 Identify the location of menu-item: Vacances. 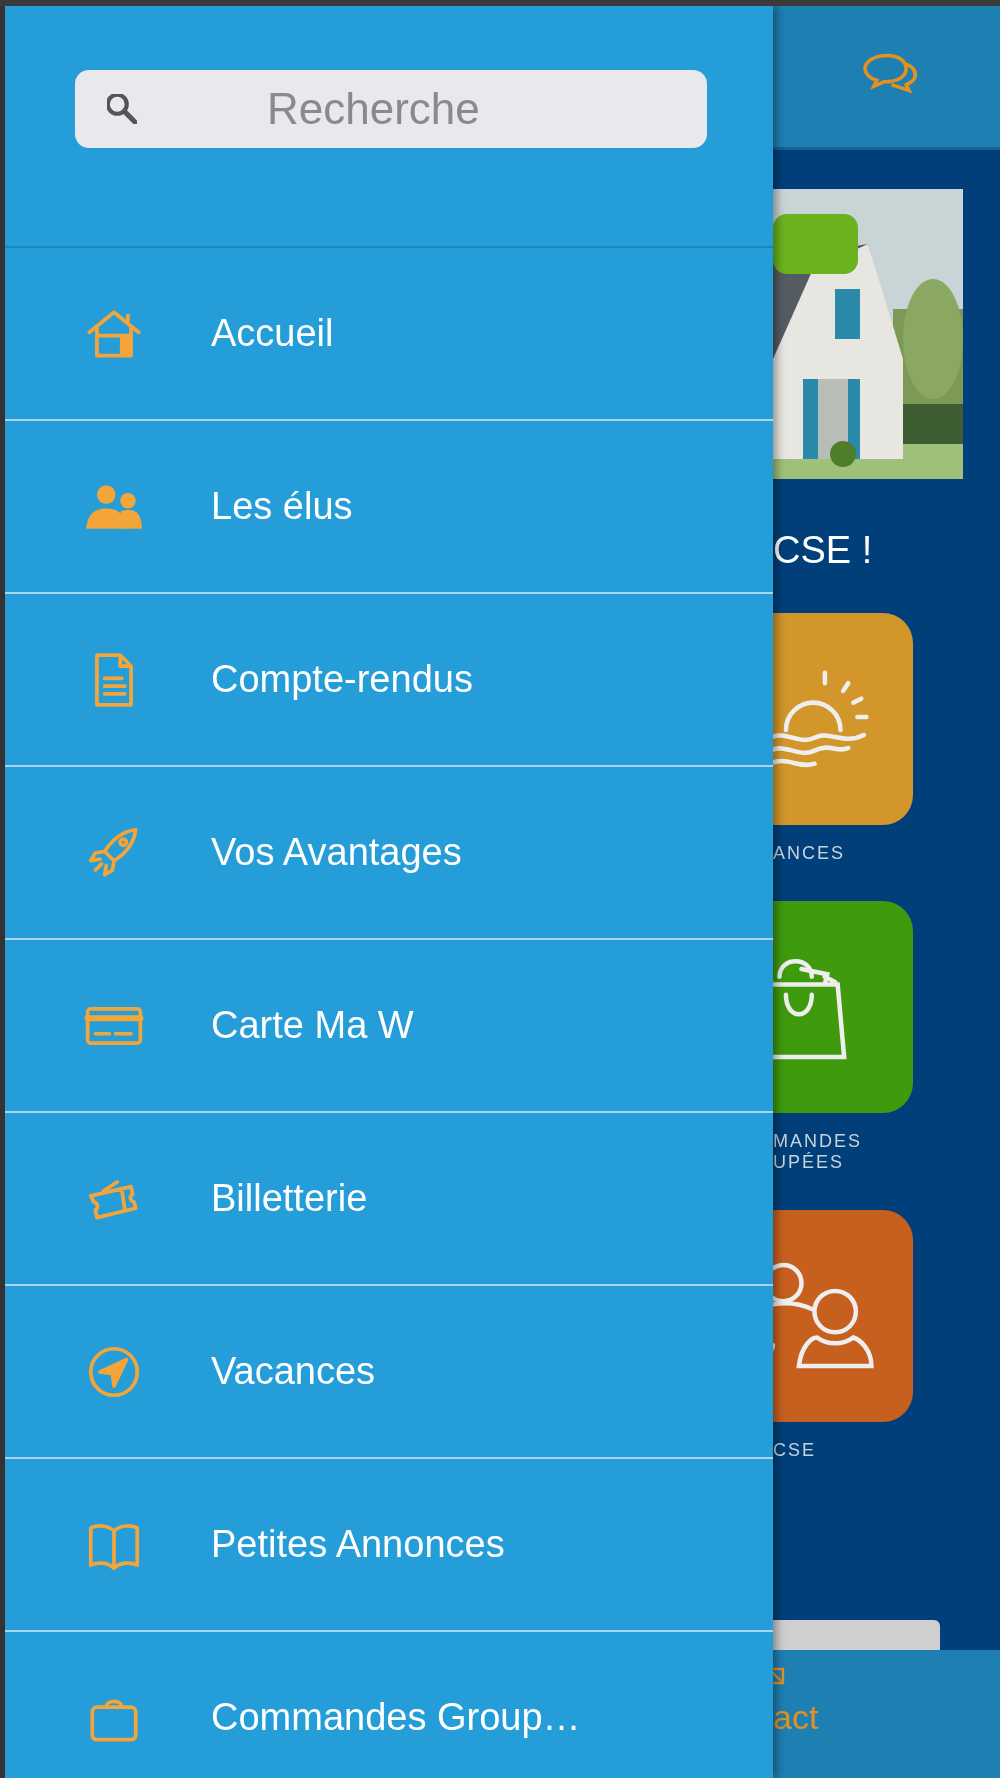
(389, 1372).